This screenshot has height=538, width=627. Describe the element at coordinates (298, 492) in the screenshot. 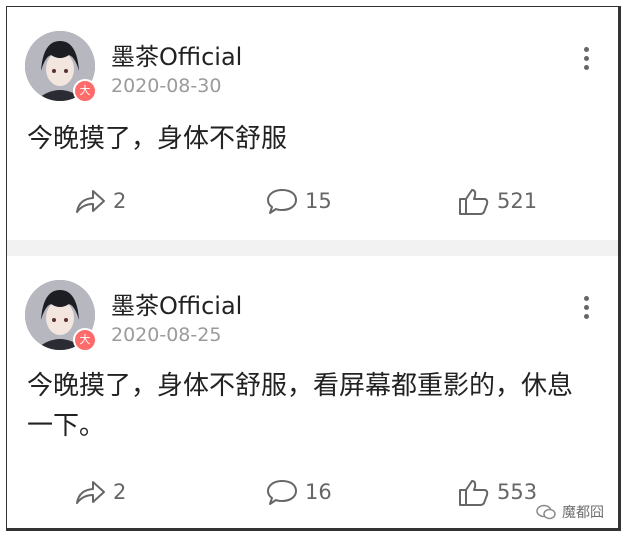

I see `comment-button: 16` at that location.